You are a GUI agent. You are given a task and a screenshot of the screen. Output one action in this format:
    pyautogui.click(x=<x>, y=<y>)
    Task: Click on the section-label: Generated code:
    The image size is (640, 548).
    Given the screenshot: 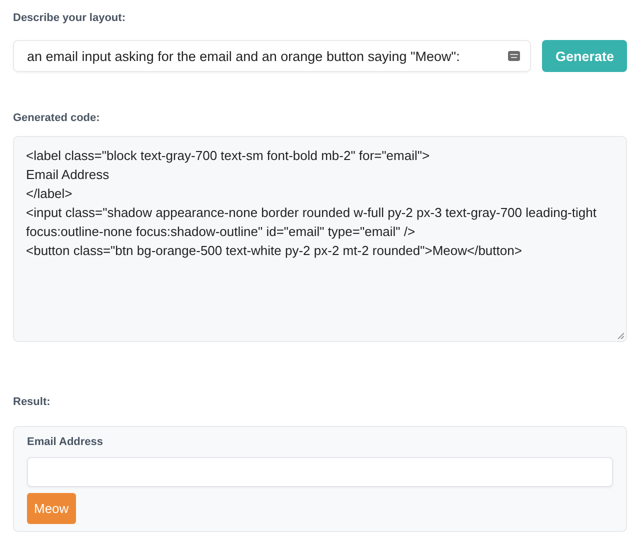 What is the action you would take?
    pyautogui.click(x=57, y=119)
    